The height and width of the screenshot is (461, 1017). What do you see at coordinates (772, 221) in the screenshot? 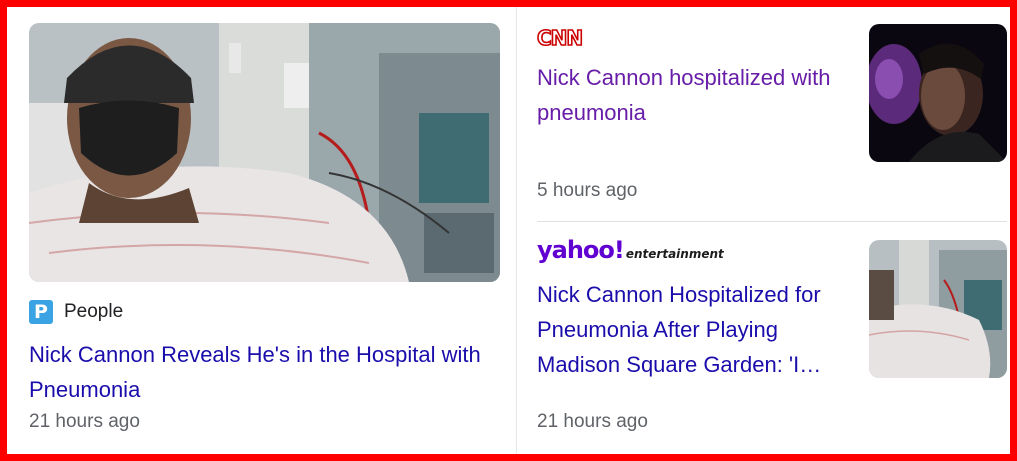
I see `row-divider` at bounding box center [772, 221].